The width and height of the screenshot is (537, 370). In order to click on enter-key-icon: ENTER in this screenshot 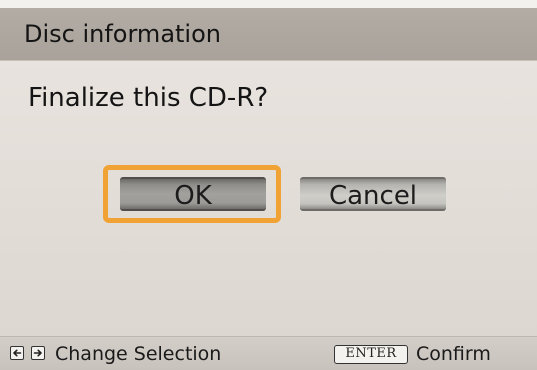, I will do `click(371, 354)`.